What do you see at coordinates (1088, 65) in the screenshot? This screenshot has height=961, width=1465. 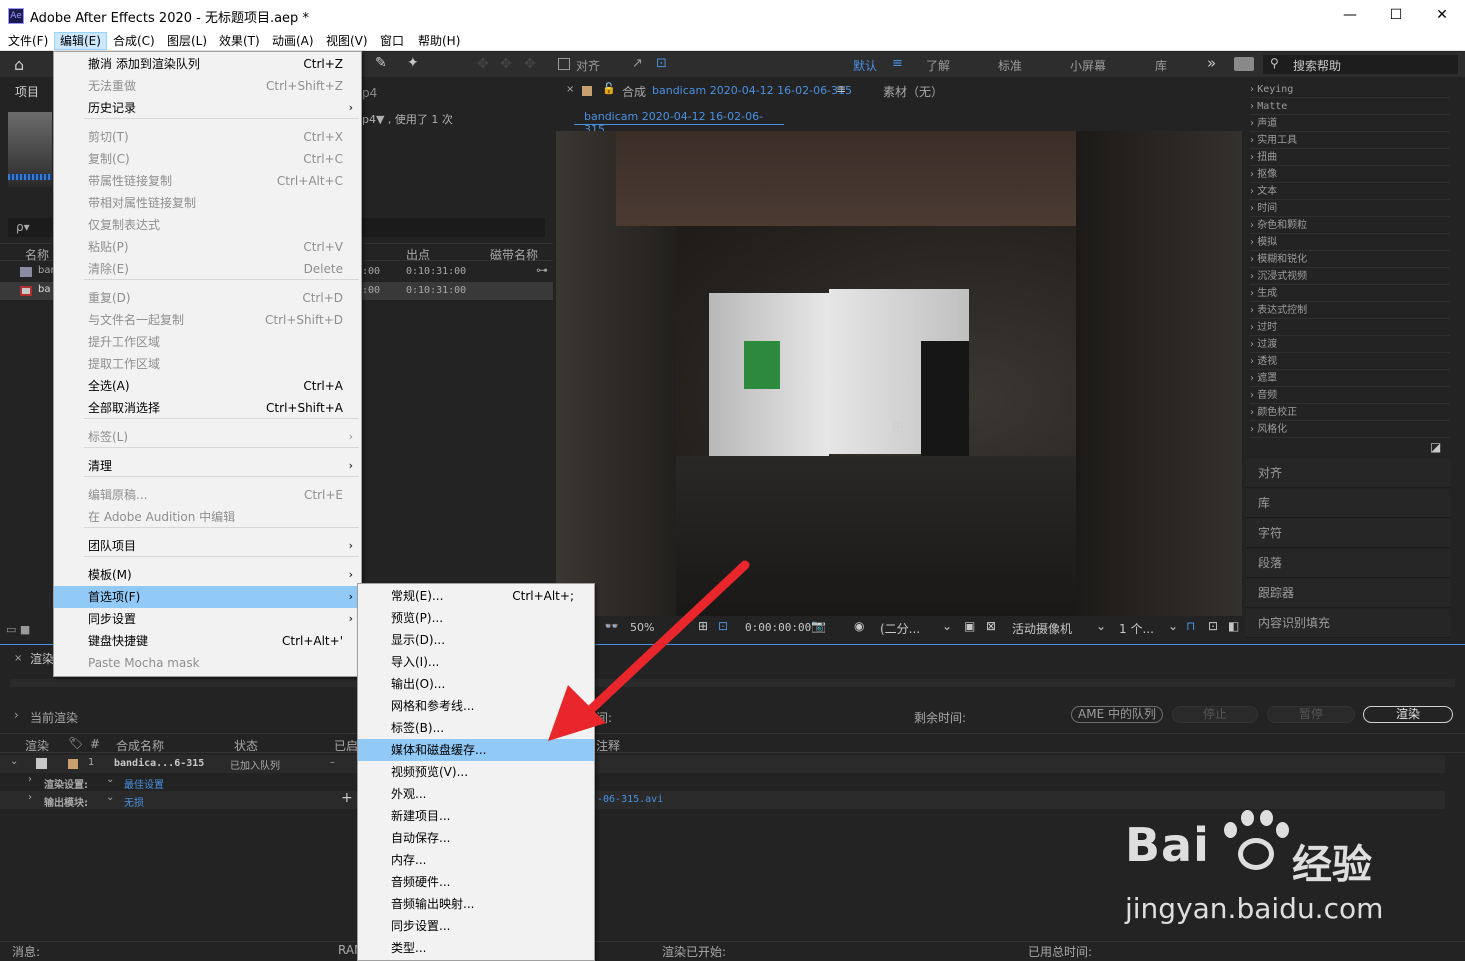 I see `workspace-small-screen: 小屏幕` at bounding box center [1088, 65].